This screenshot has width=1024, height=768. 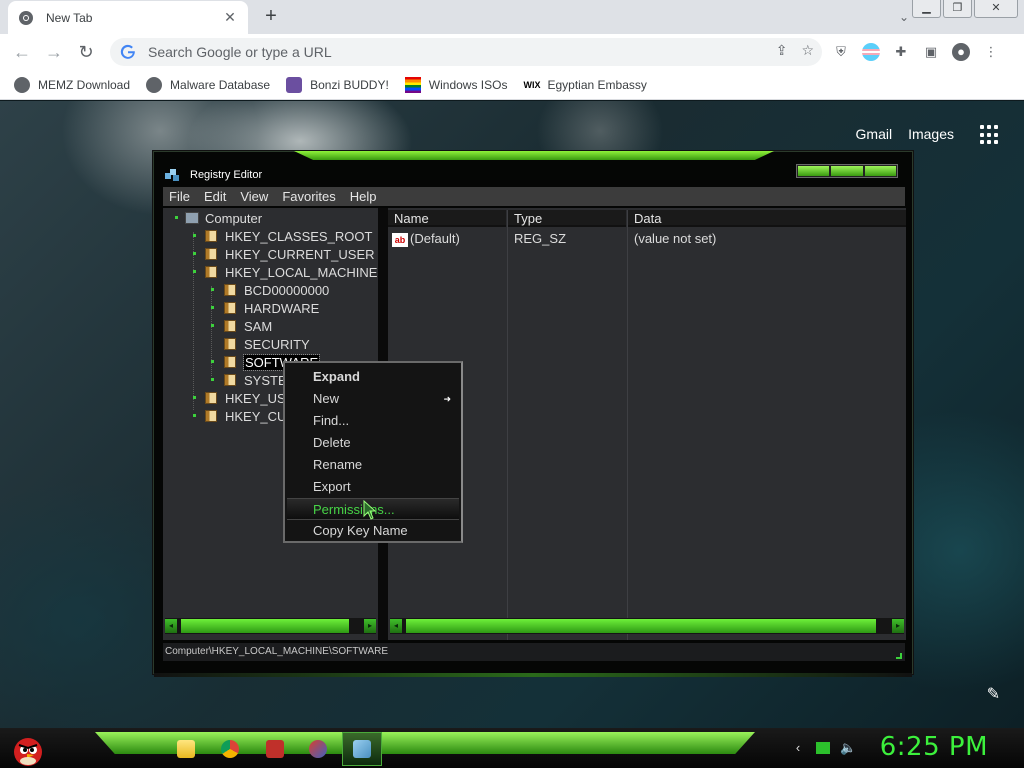 I want to click on column-header-data: Data, so click(x=767, y=218).